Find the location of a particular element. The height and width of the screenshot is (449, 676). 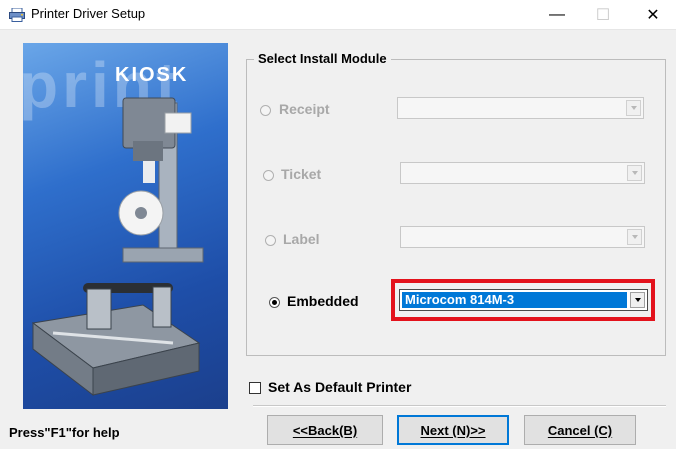

default-printer-checkbox is located at coordinates (255, 388).